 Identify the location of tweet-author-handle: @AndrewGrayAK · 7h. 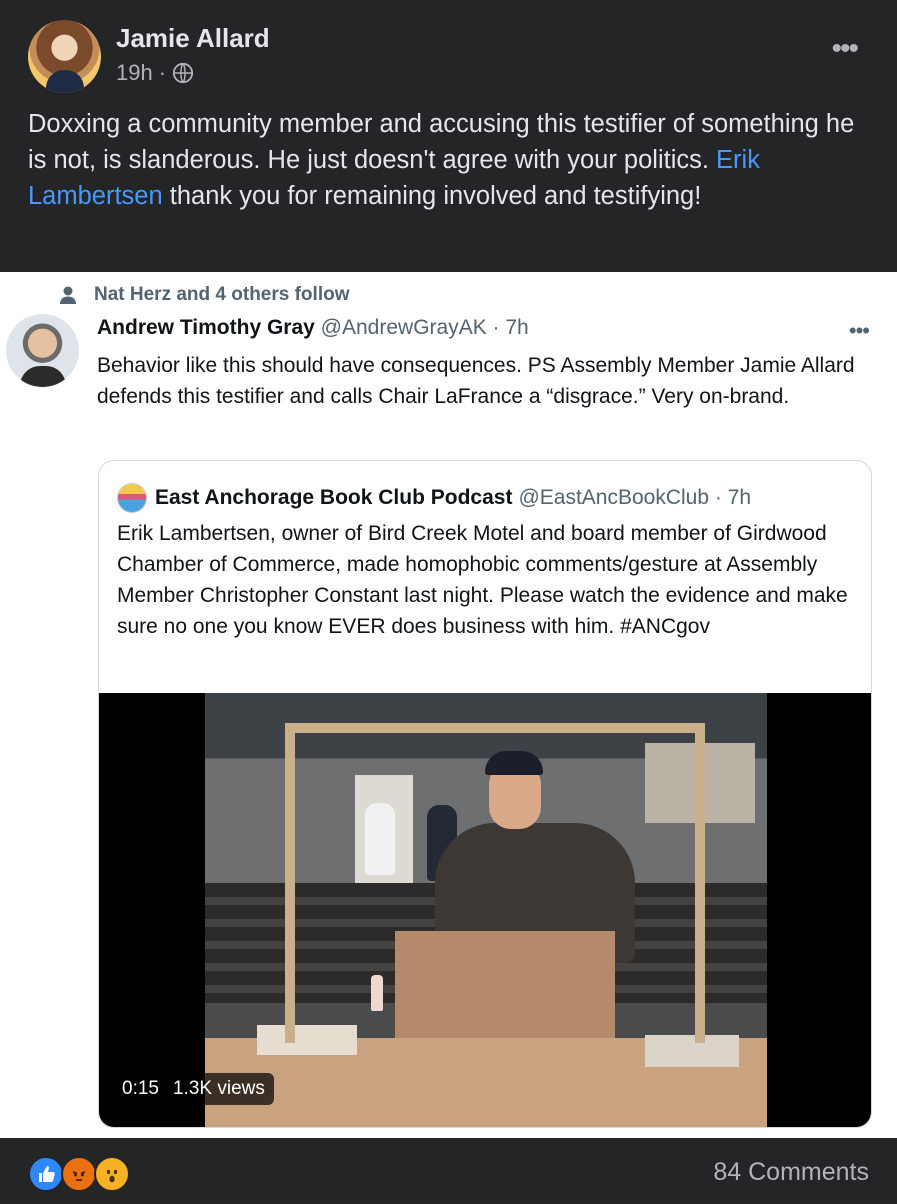
(424, 327).